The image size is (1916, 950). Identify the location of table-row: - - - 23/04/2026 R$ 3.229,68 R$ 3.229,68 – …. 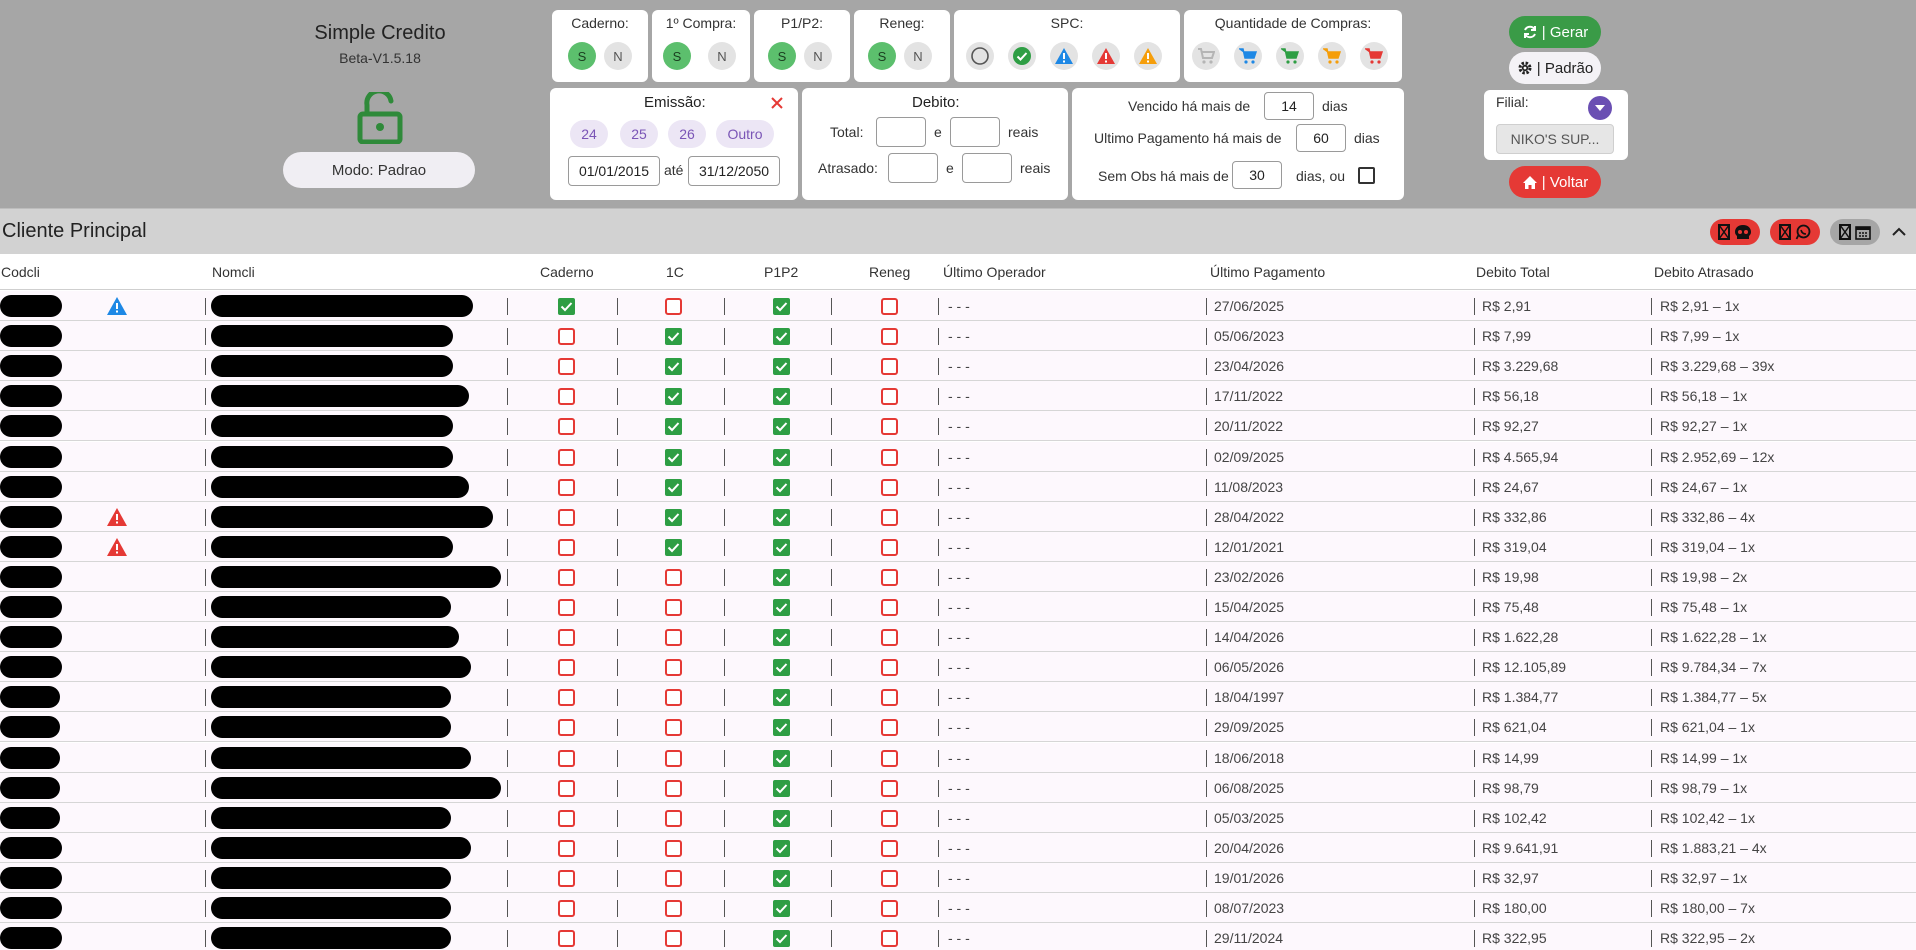
(958, 366).